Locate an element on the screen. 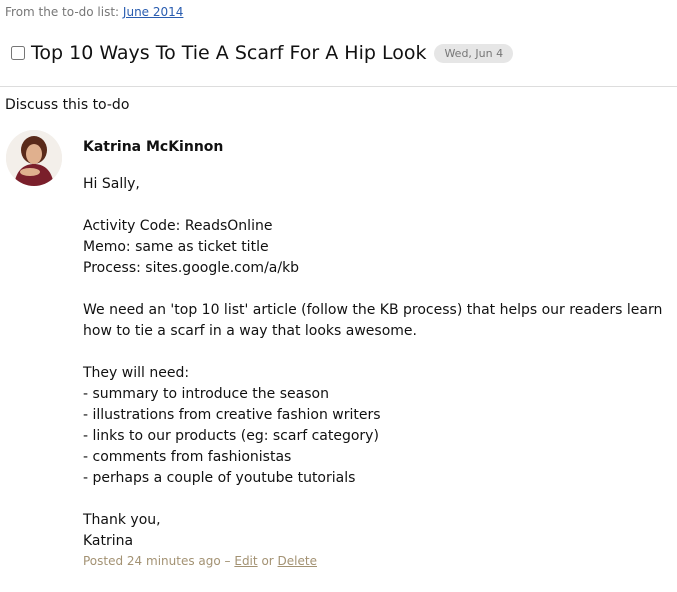  edit-link: Edit is located at coordinates (245, 561).